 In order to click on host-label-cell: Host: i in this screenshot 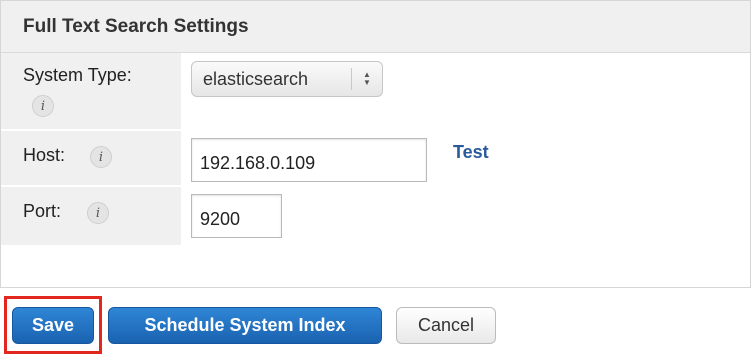, I will do `click(91, 158)`.